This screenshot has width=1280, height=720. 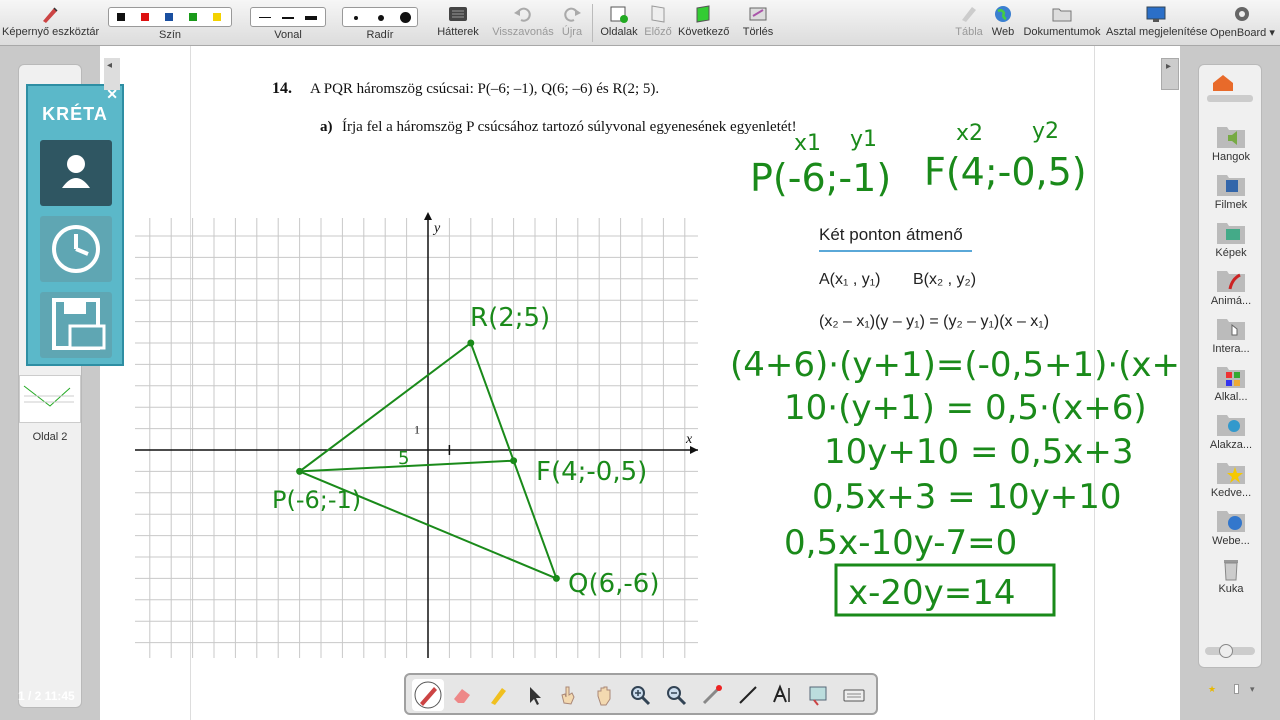 What do you see at coordinates (1170, 74) in the screenshot?
I see `library-toggle: ▸` at bounding box center [1170, 74].